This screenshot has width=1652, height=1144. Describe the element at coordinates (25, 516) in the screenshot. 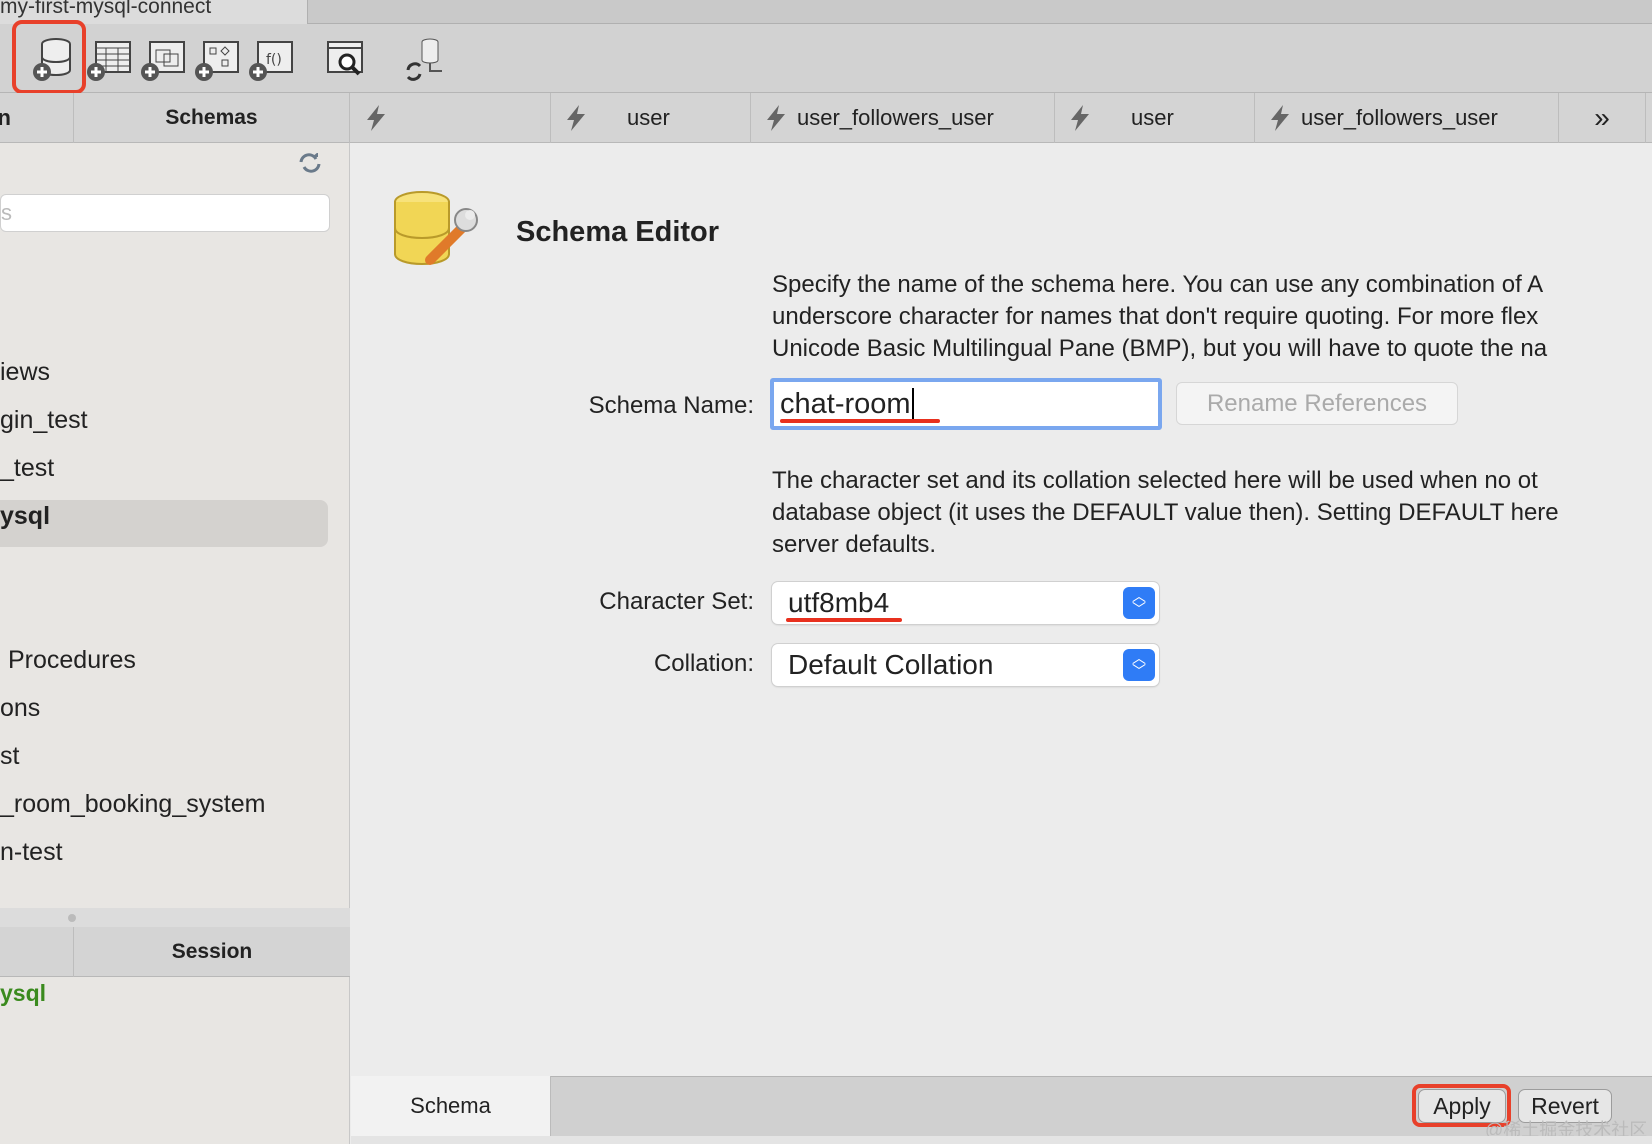

I see `schema-item-selected: ysql` at that location.